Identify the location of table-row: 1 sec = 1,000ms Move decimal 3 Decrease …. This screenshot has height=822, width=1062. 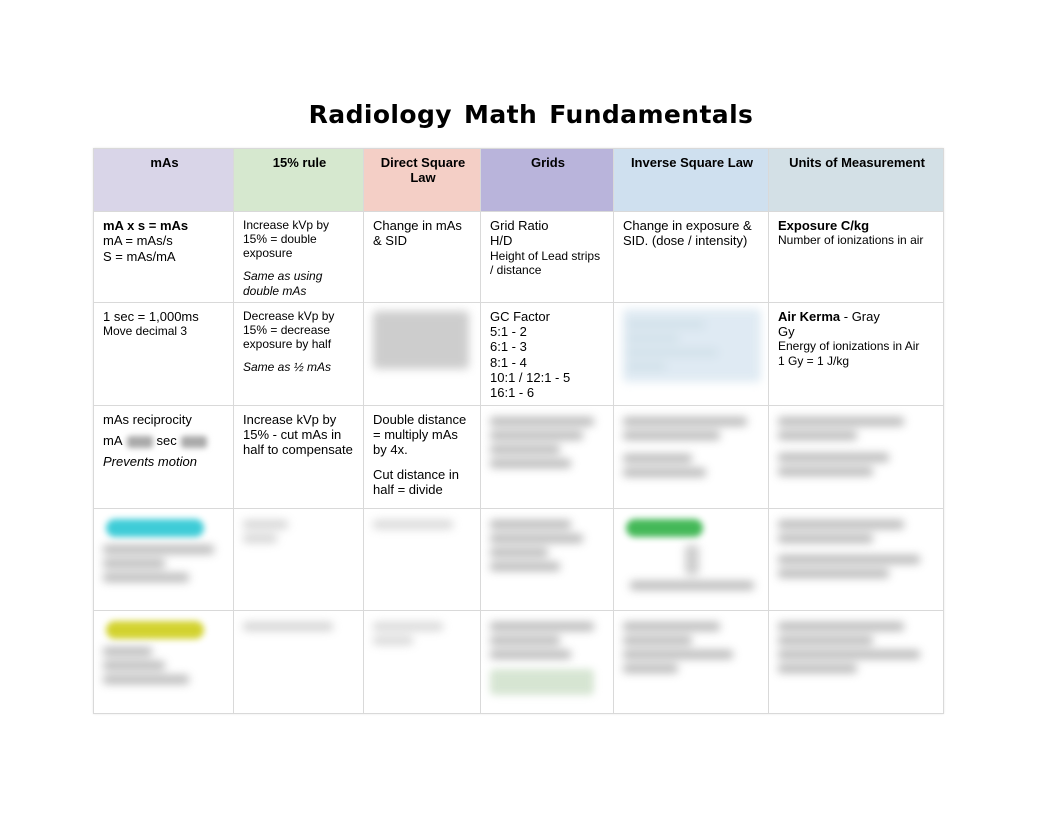
(518, 353).